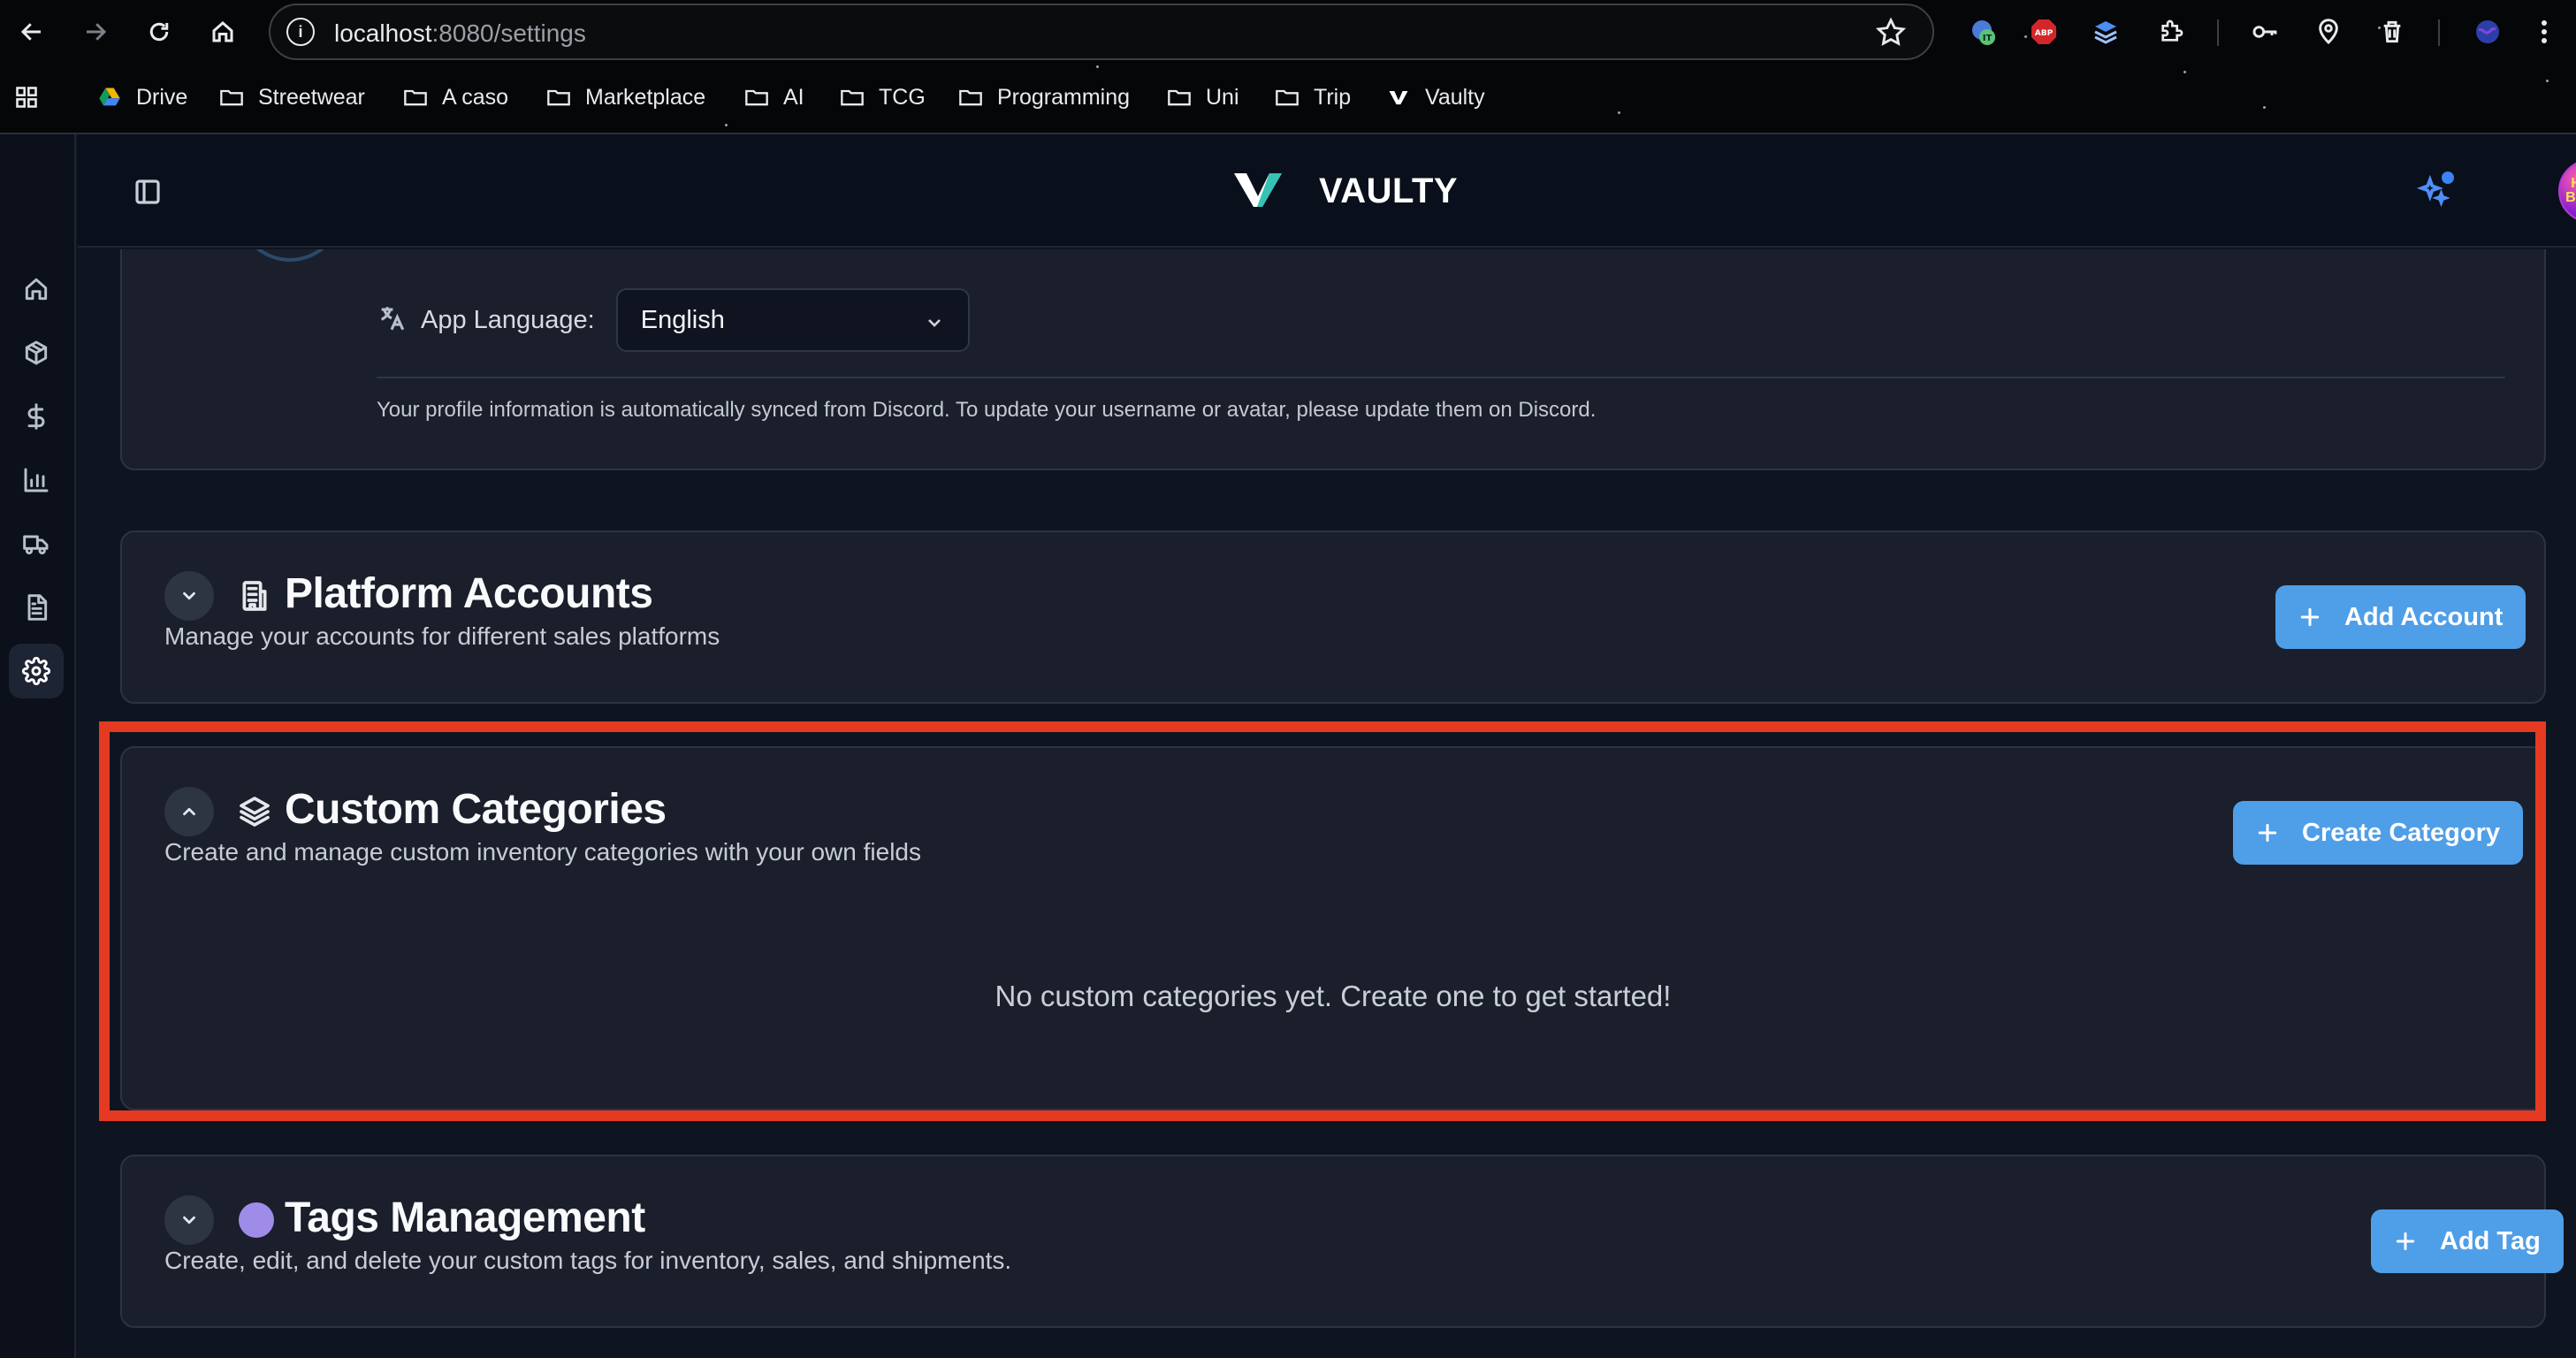 The width and height of the screenshot is (2576, 1358). Describe the element at coordinates (1441, 378) in the screenshot. I see `divider` at that location.